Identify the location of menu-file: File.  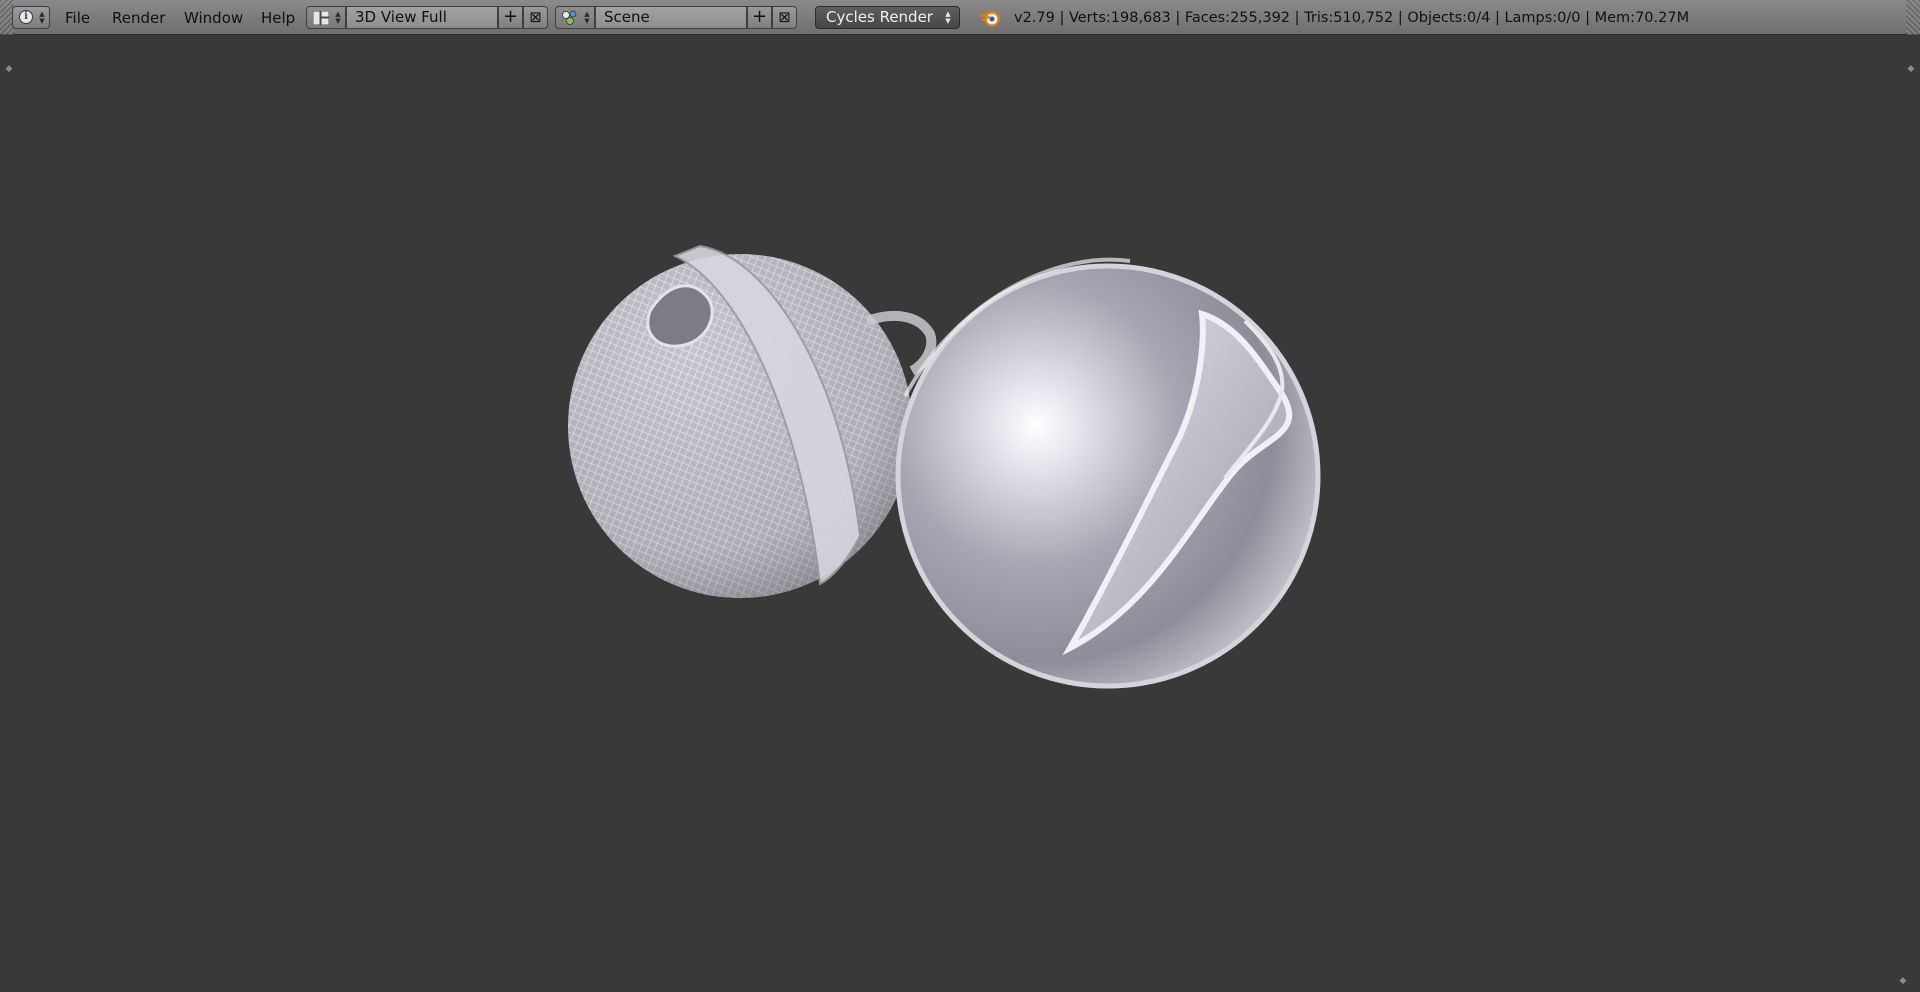
(77, 18).